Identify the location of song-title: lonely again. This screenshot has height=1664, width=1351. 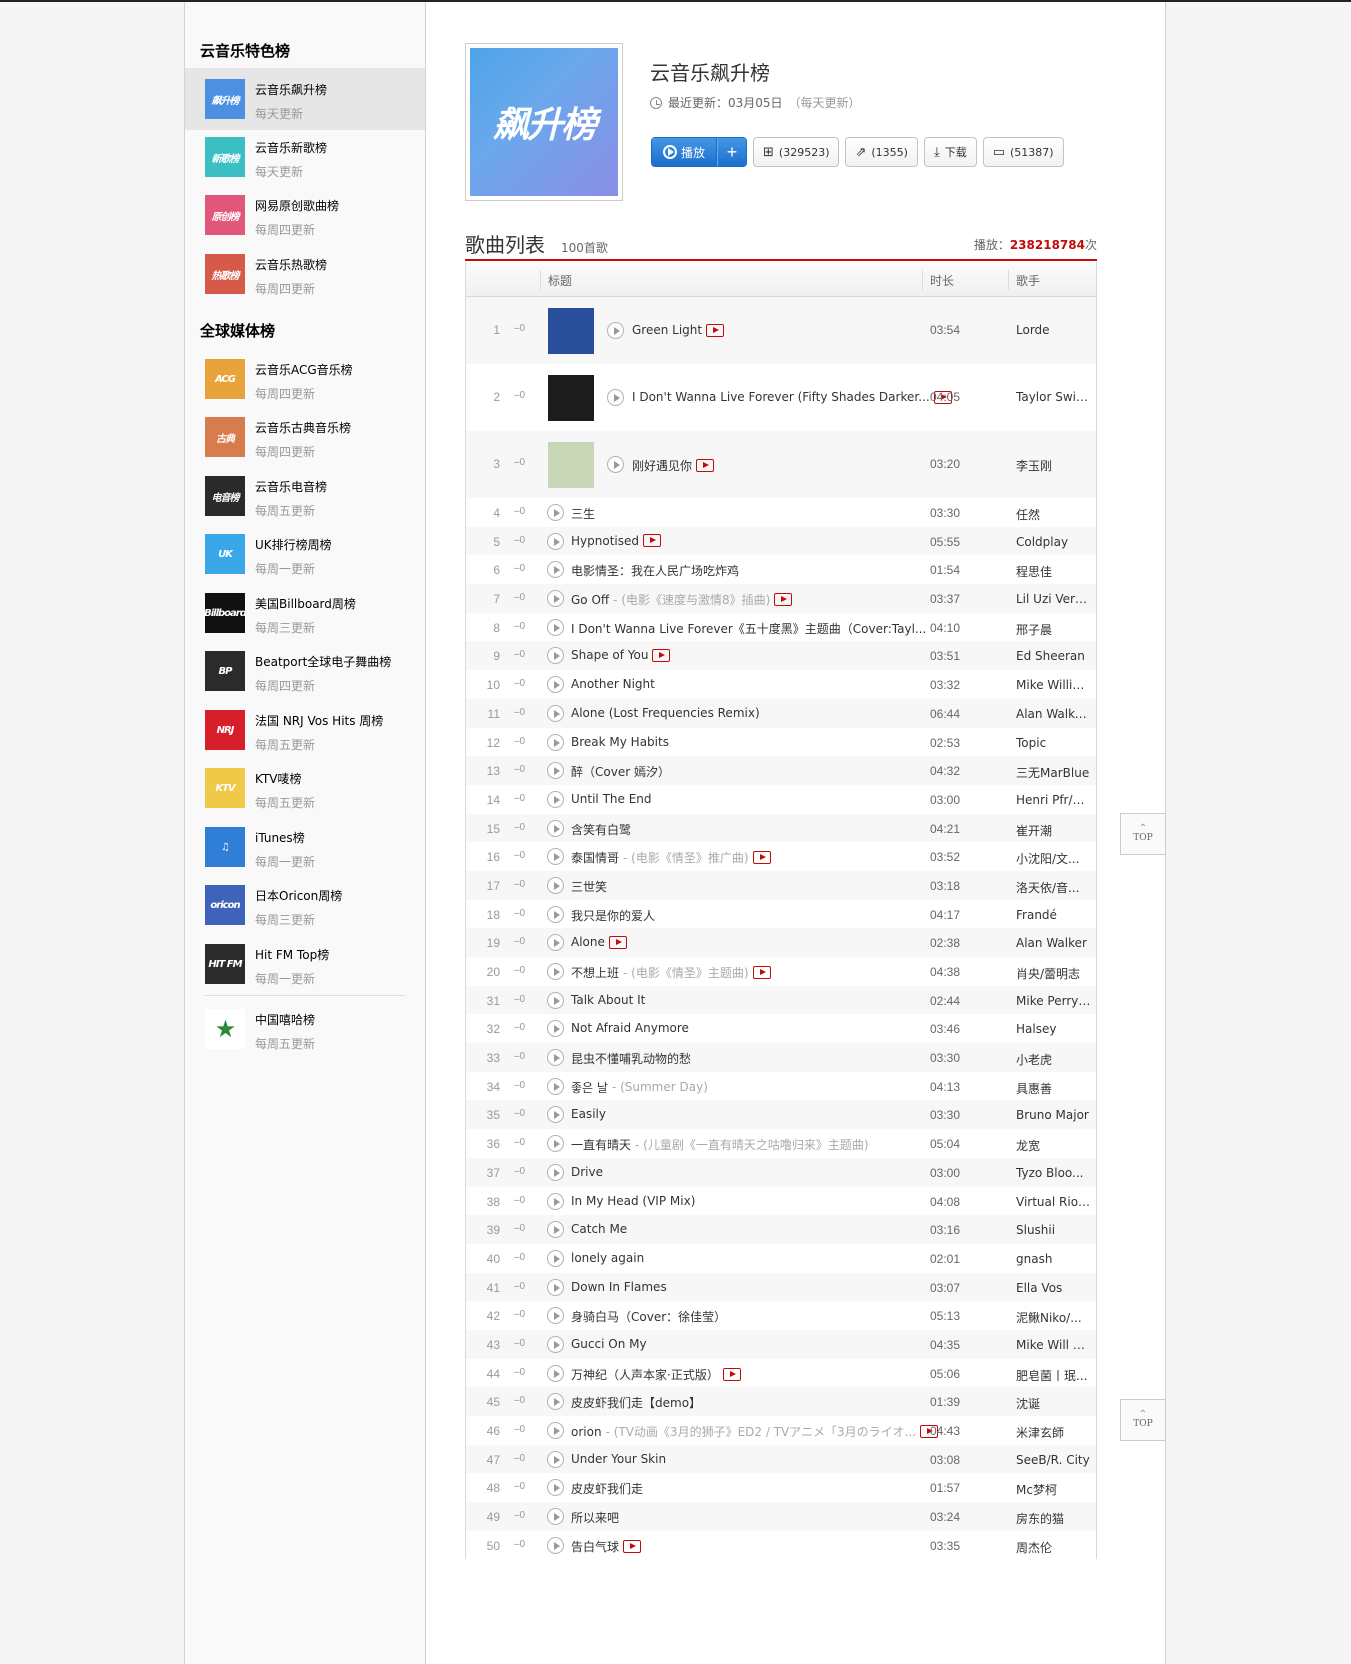
(607, 1258).